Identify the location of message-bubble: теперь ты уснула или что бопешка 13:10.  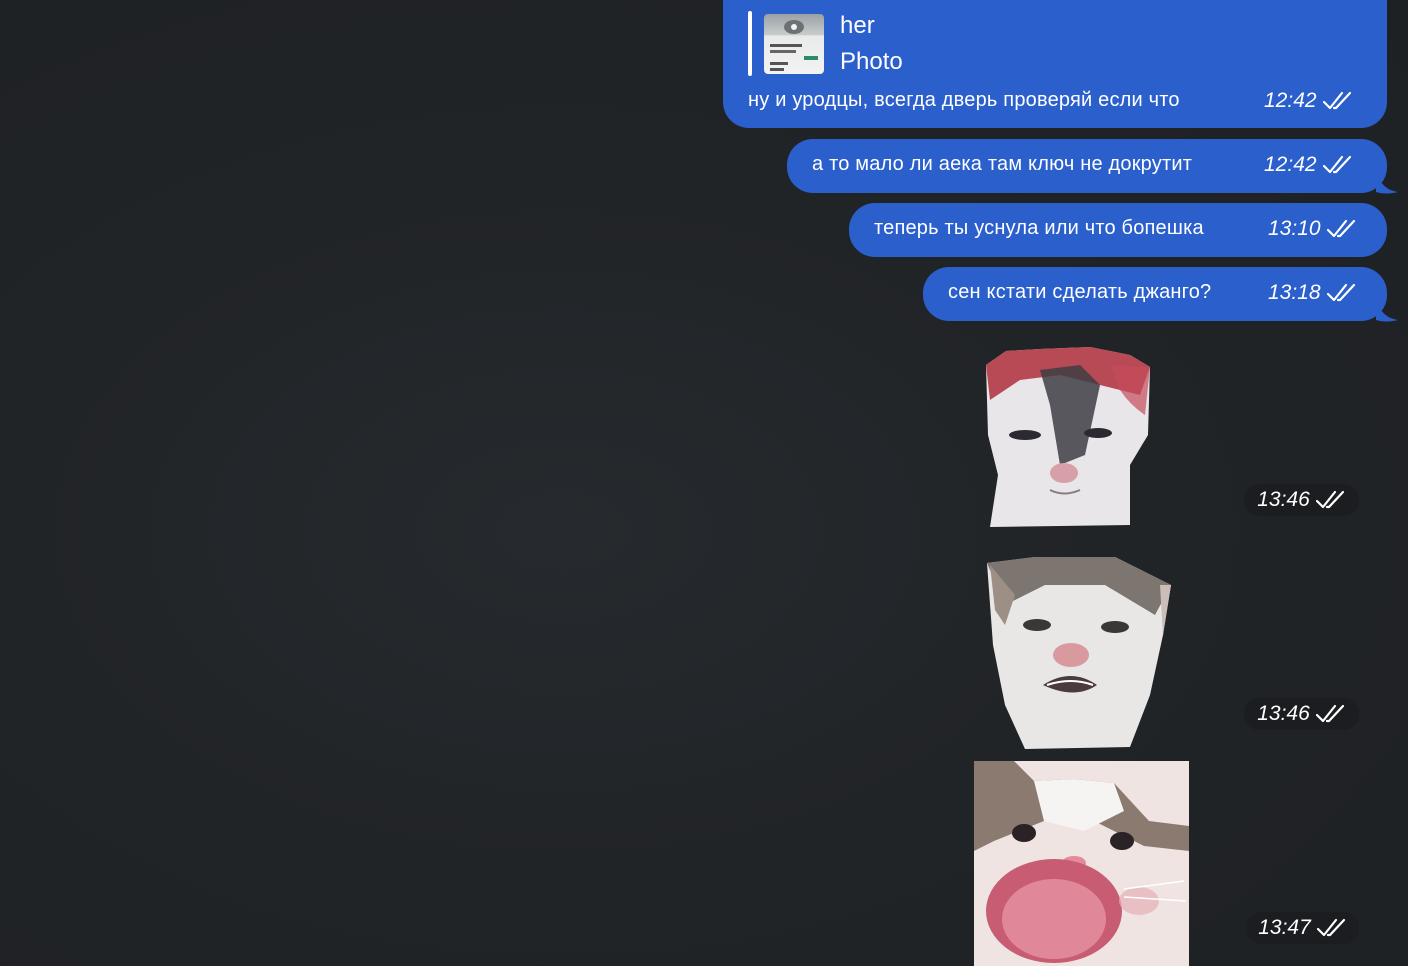
(1118, 230).